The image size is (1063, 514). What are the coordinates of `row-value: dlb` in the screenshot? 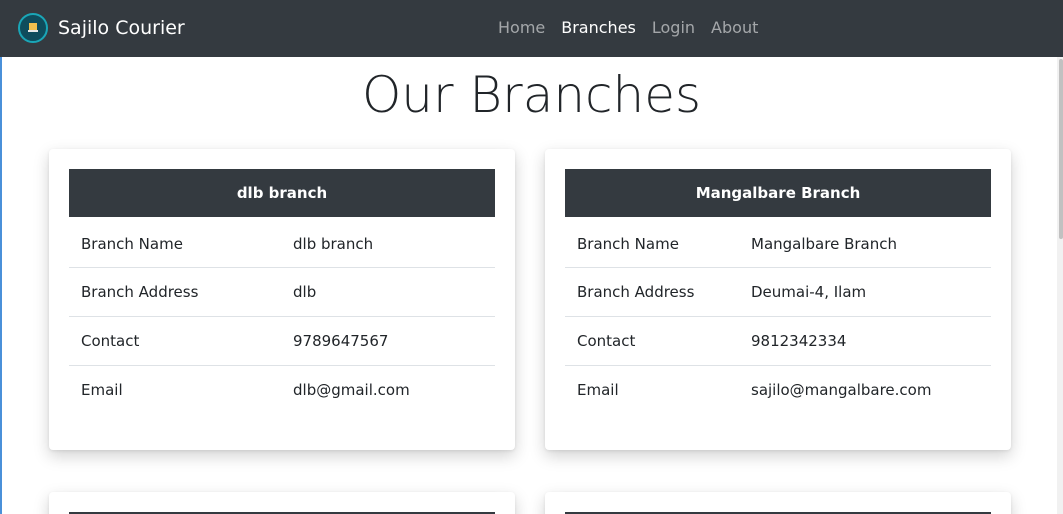 It's located at (305, 292).